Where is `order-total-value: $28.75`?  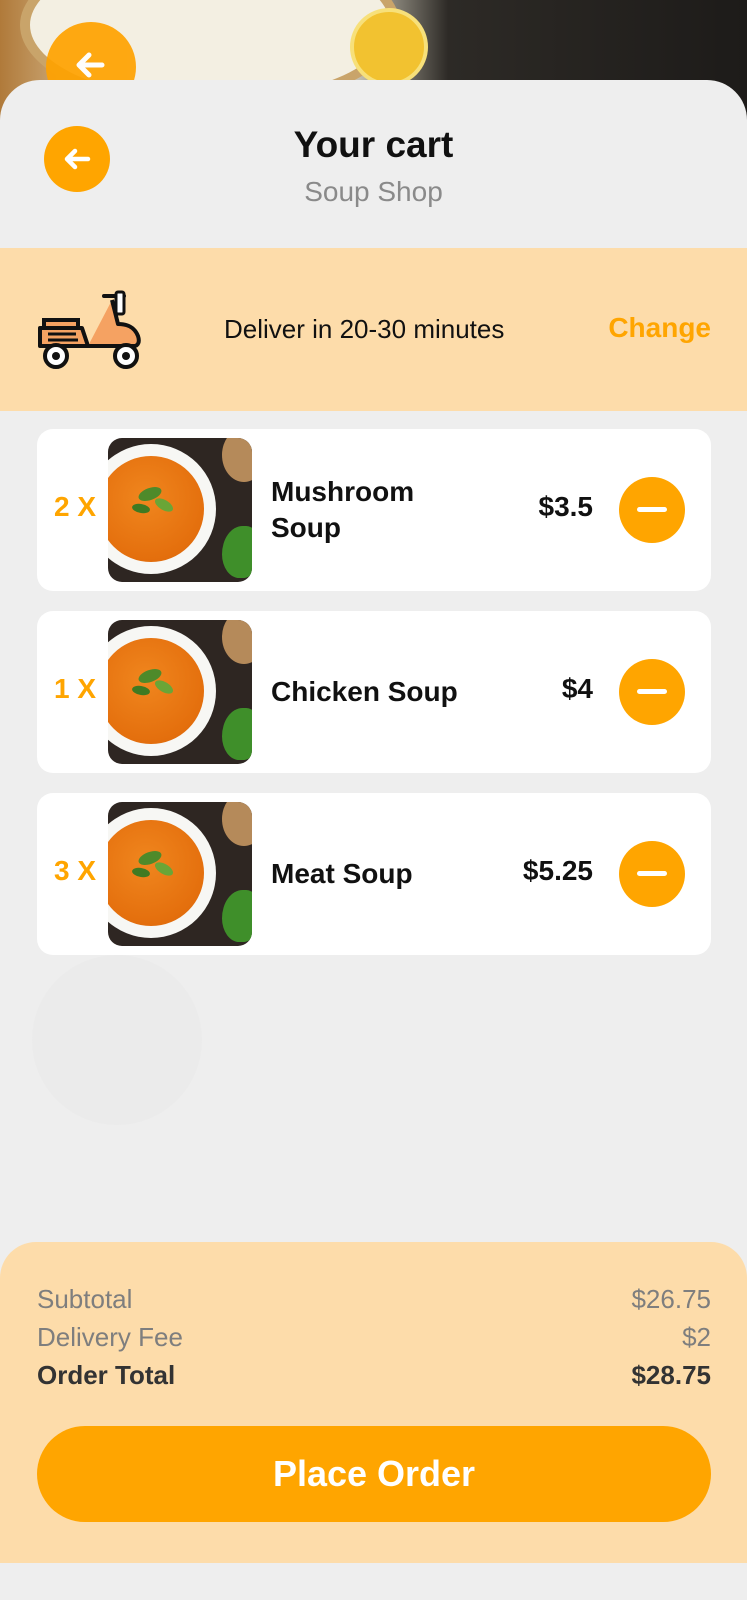
order-total-value: $28.75 is located at coordinates (671, 1375).